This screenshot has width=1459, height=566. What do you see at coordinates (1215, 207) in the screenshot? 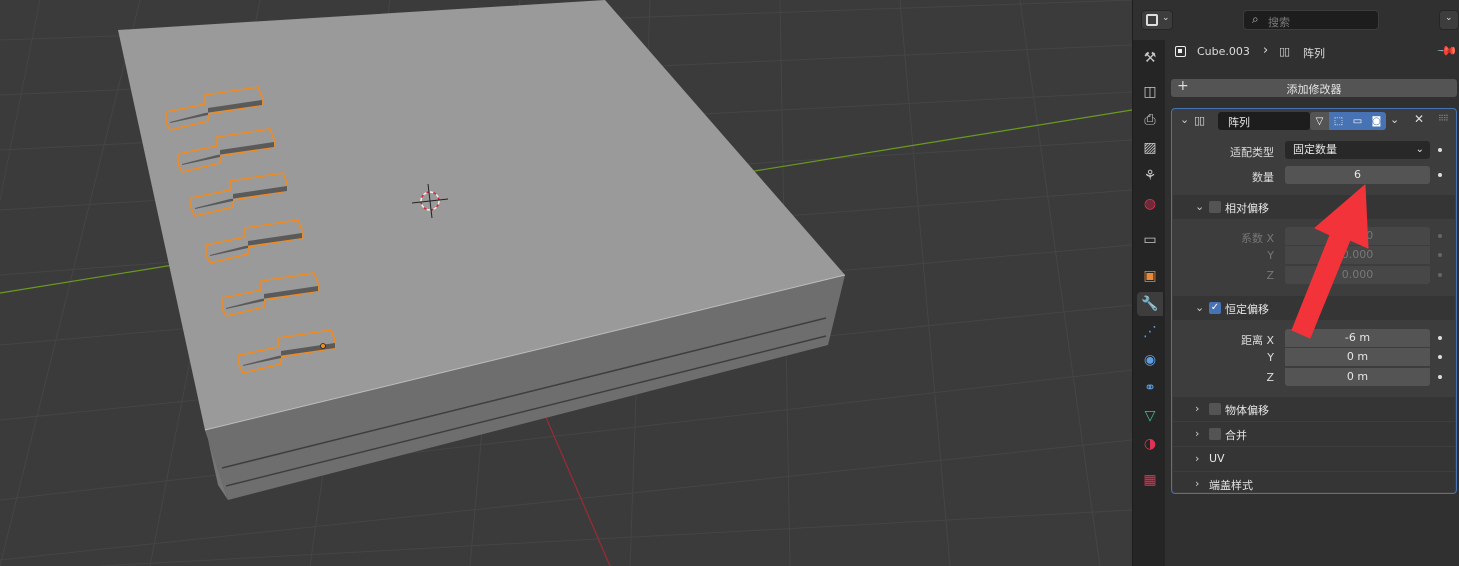
I see `relative-offset-checkbox` at bounding box center [1215, 207].